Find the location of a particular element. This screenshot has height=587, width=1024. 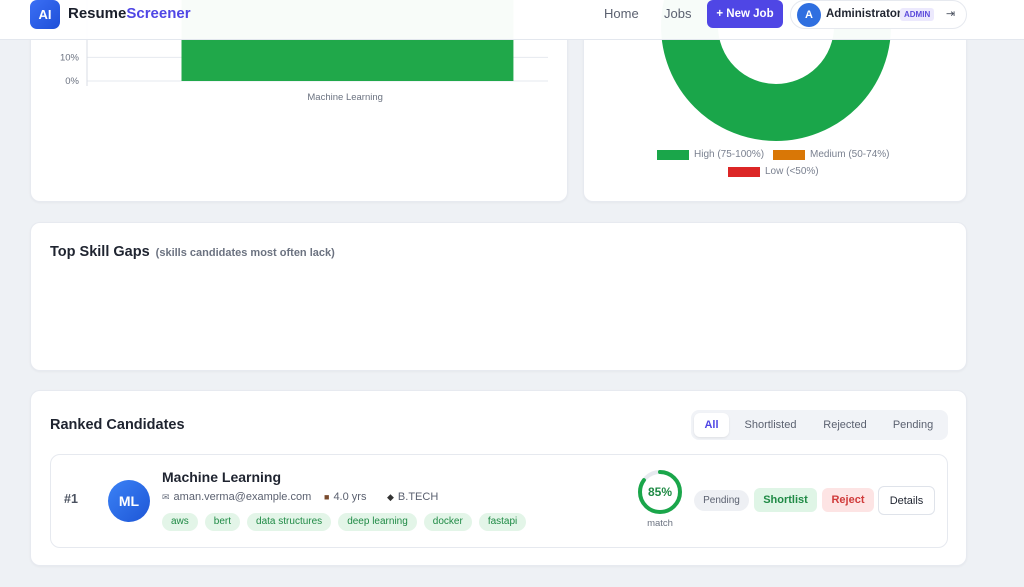

filter-tab-shortlisted: Shortlisted is located at coordinates (770, 425).